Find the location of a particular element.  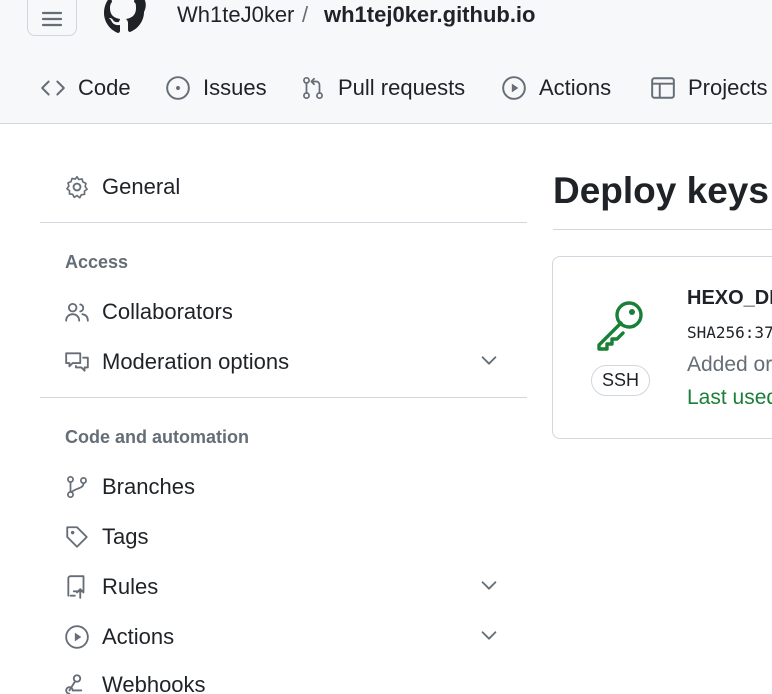

tab-actions: Actions is located at coordinates (556, 88).